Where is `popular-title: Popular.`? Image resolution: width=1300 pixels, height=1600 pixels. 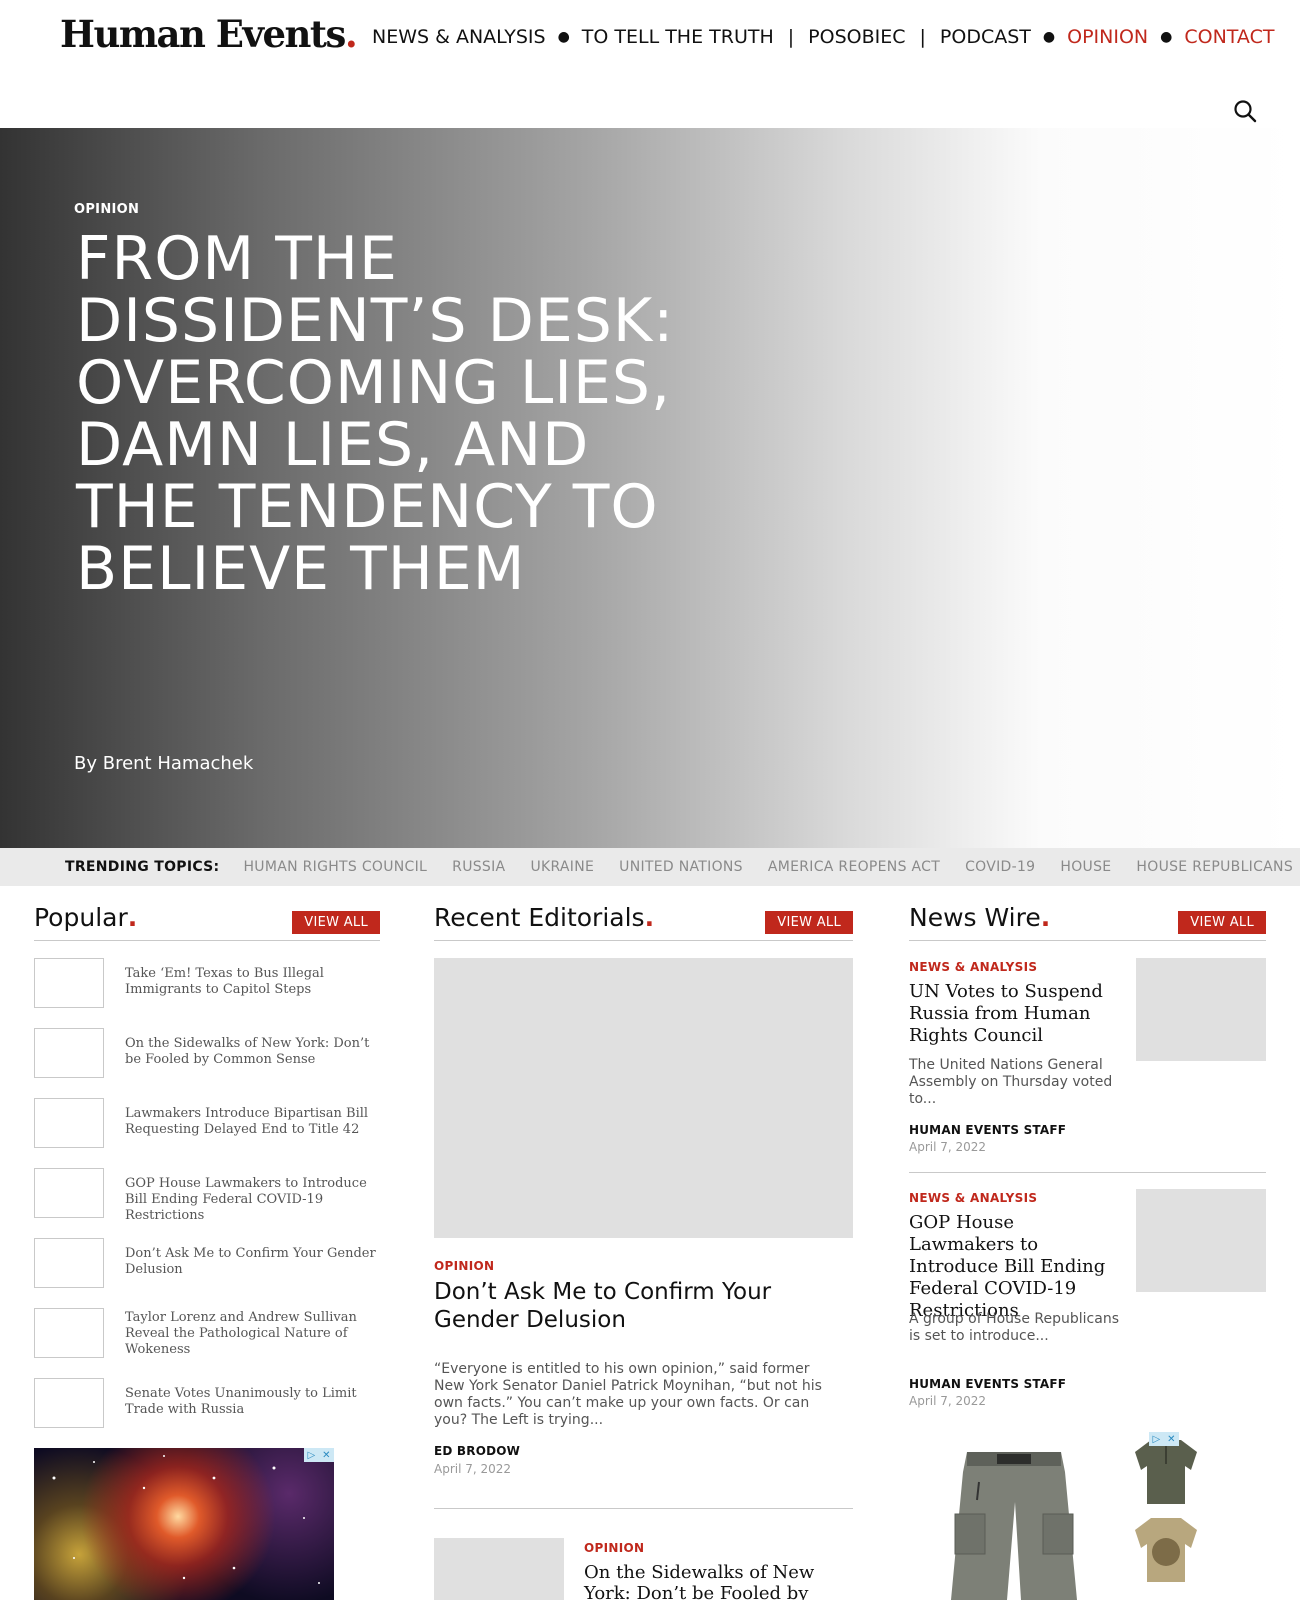 popular-title: Popular. is located at coordinates (85, 917).